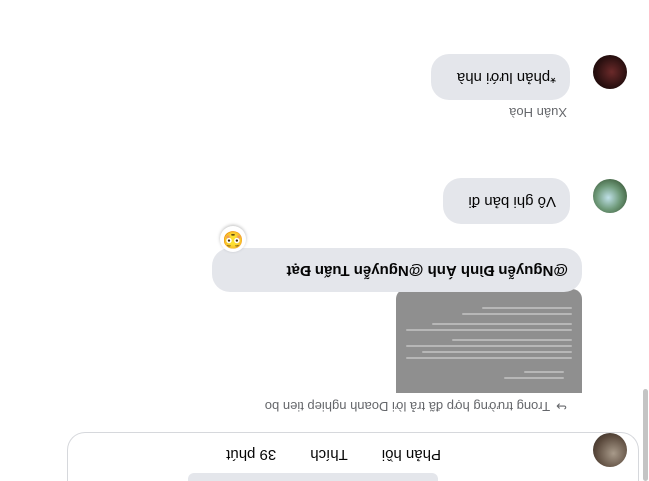 The height and width of the screenshot is (481, 649). I want to click on reaction-emoji-icon: 😳, so click(233, 239).